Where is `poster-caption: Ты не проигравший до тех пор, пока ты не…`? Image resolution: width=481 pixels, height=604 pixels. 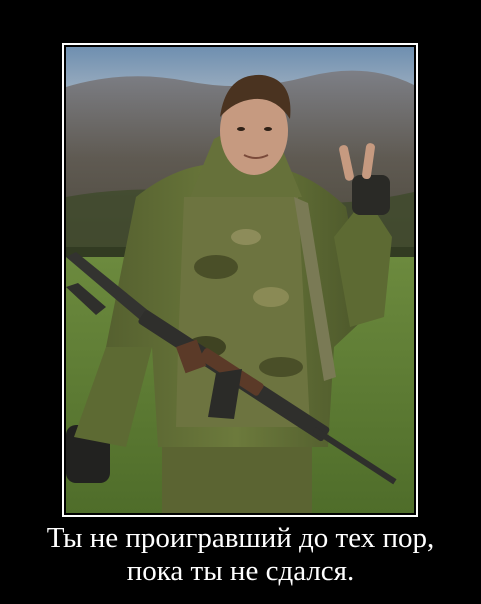 poster-caption: Ты не проигравший до тех пор, пока ты не… is located at coordinates (240, 555).